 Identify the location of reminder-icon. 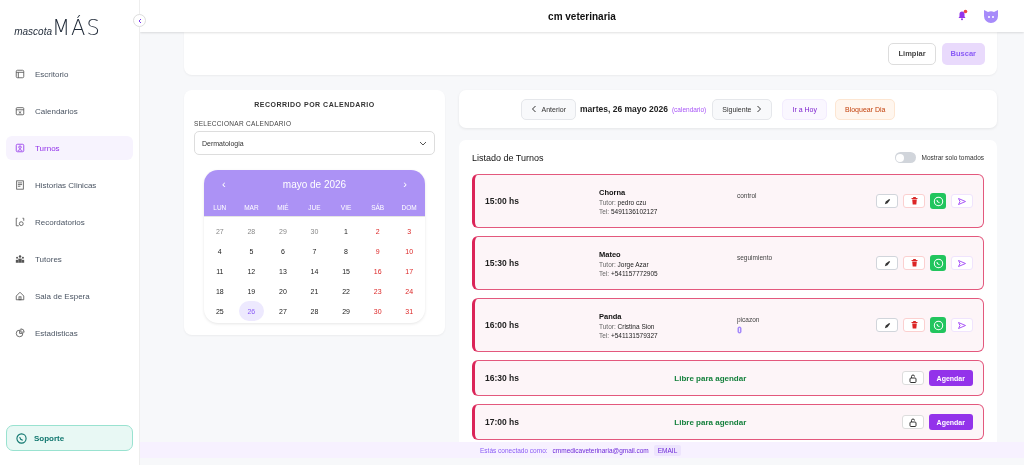
(20, 222).